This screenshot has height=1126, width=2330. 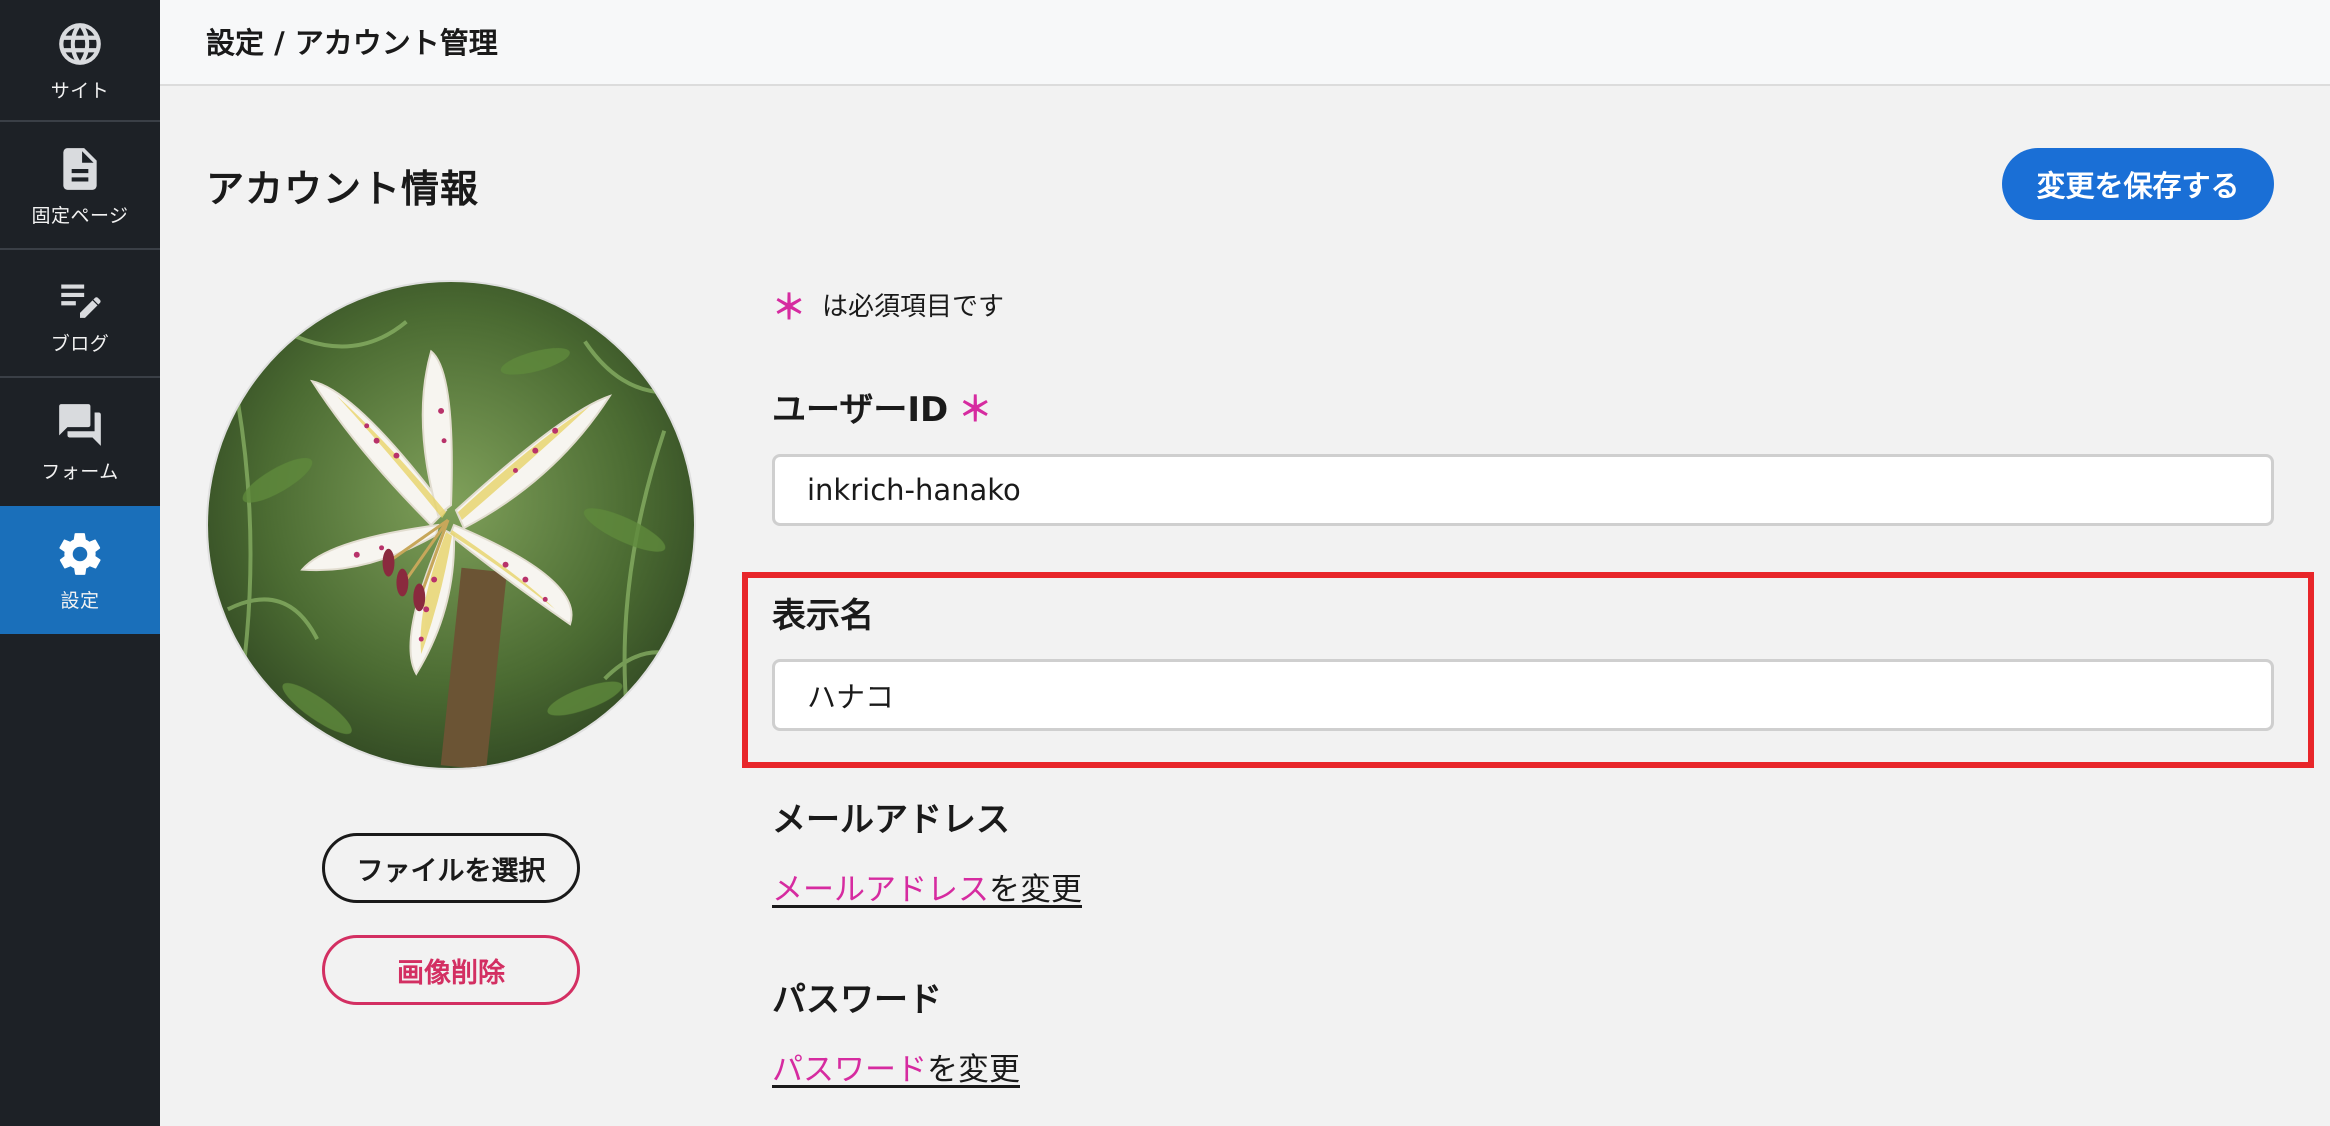 I want to click on display-name-input, so click(x=1523, y=695).